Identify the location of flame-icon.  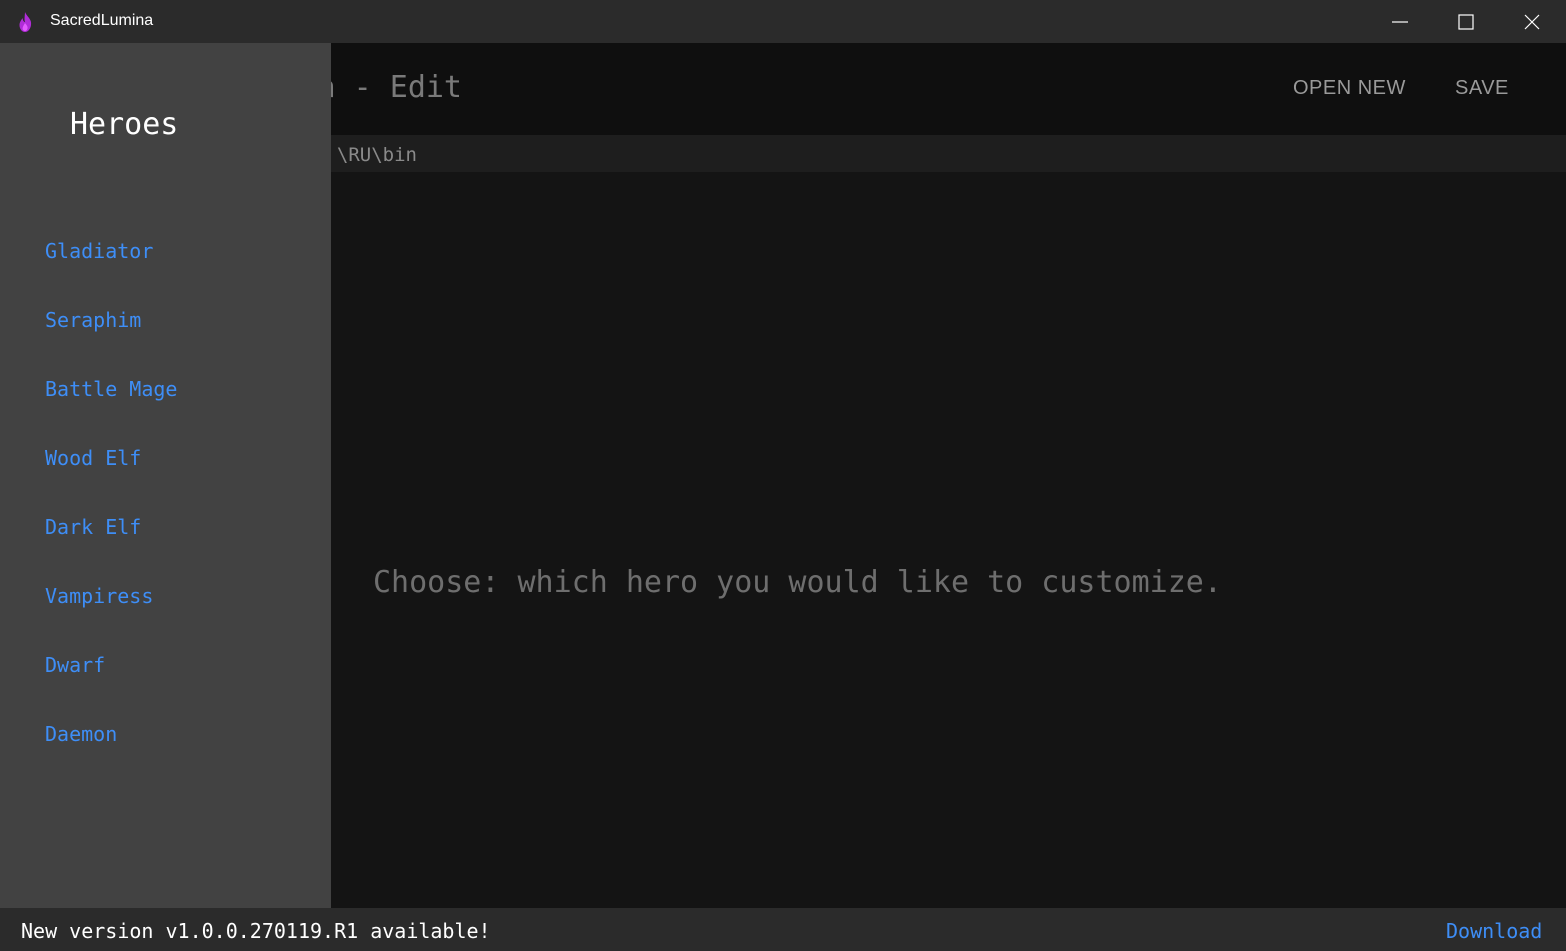
(25, 22).